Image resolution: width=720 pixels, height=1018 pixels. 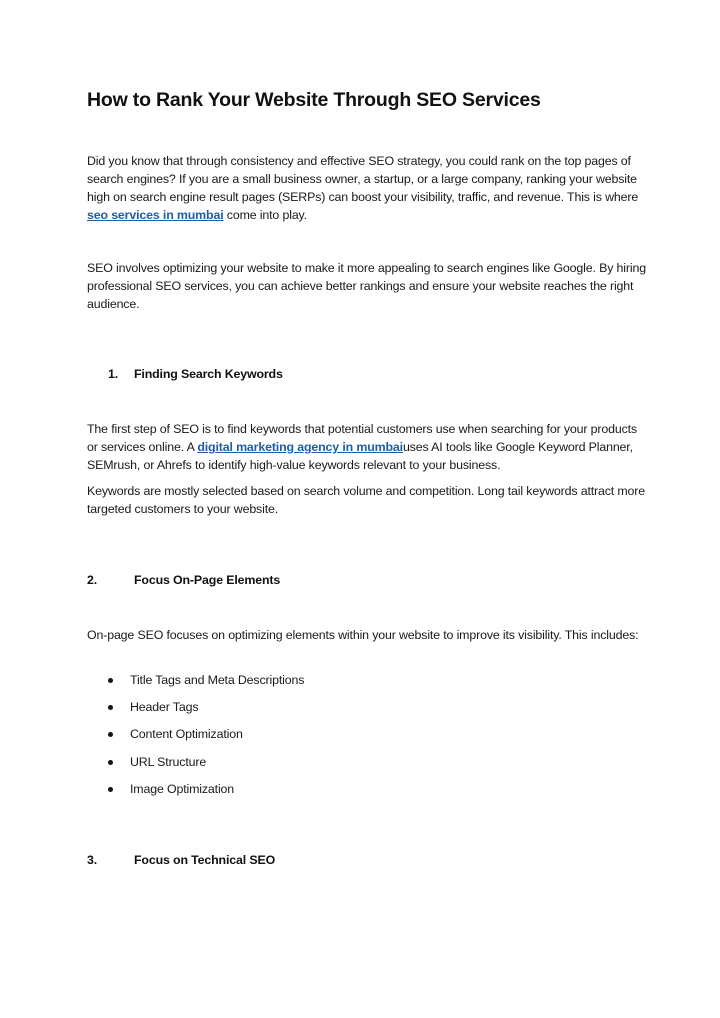 I want to click on digital-marketing-agency-link: digital marketing agency in mumbai, so click(x=300, y=447).